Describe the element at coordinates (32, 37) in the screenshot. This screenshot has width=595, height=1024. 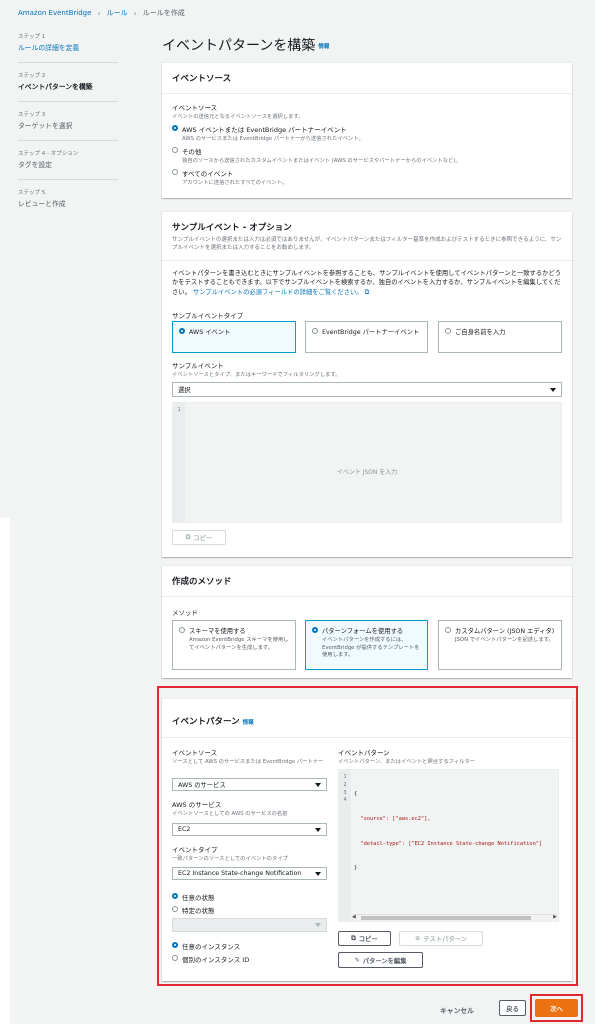
I see `step-1-number: ステップ 1` at that location.